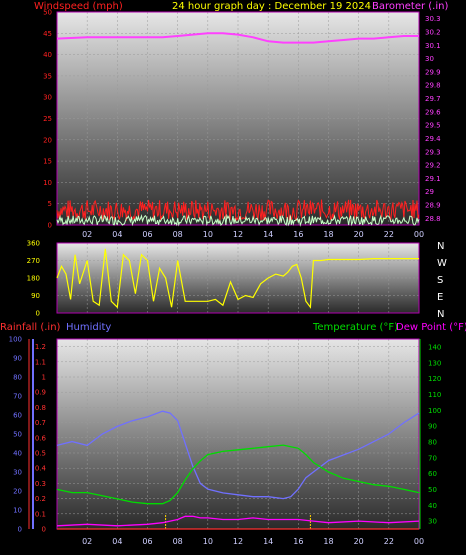  What do you see at coordinates (298, 234) in the screenshot?
I see `top-x-tick-label: 16` at bounding box center [298, 234].